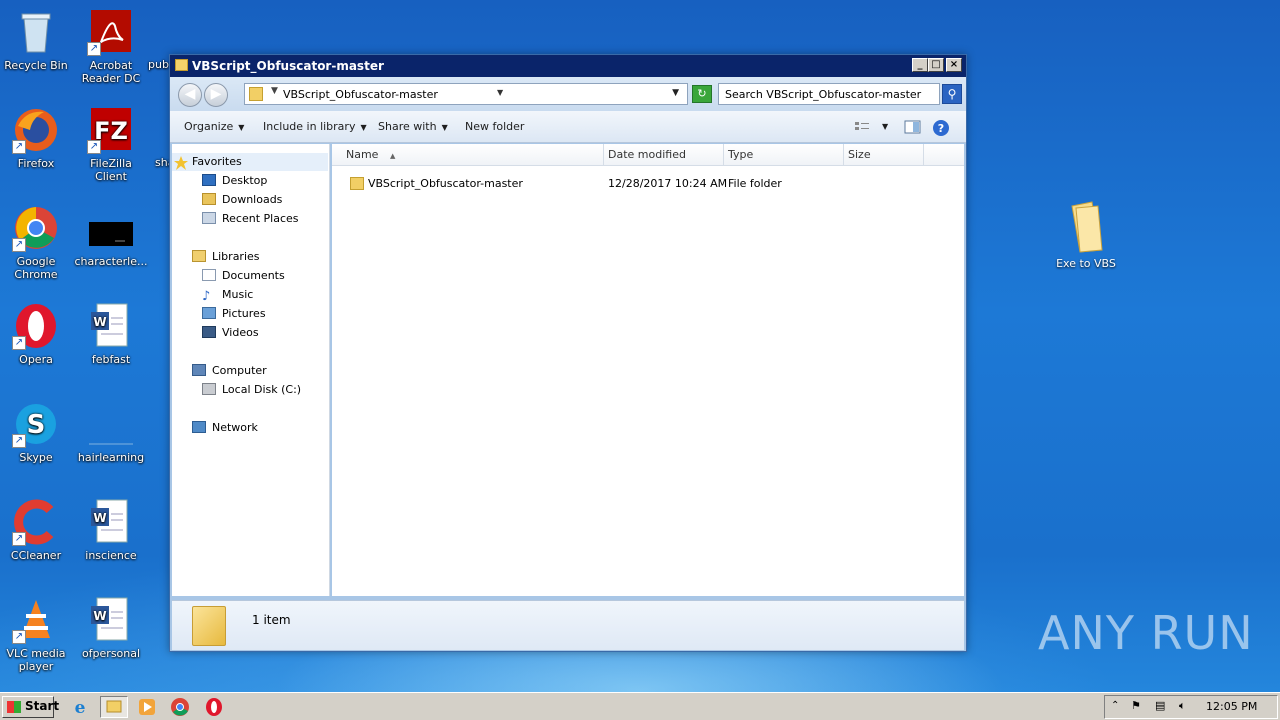 Image resolution: width=1280 pixels, height=720 pixels. What do you see at coordinates (36, 660) in the screenshot?
I see `desktop-icon-label: VLC media player` at bounding box center [36, 660].